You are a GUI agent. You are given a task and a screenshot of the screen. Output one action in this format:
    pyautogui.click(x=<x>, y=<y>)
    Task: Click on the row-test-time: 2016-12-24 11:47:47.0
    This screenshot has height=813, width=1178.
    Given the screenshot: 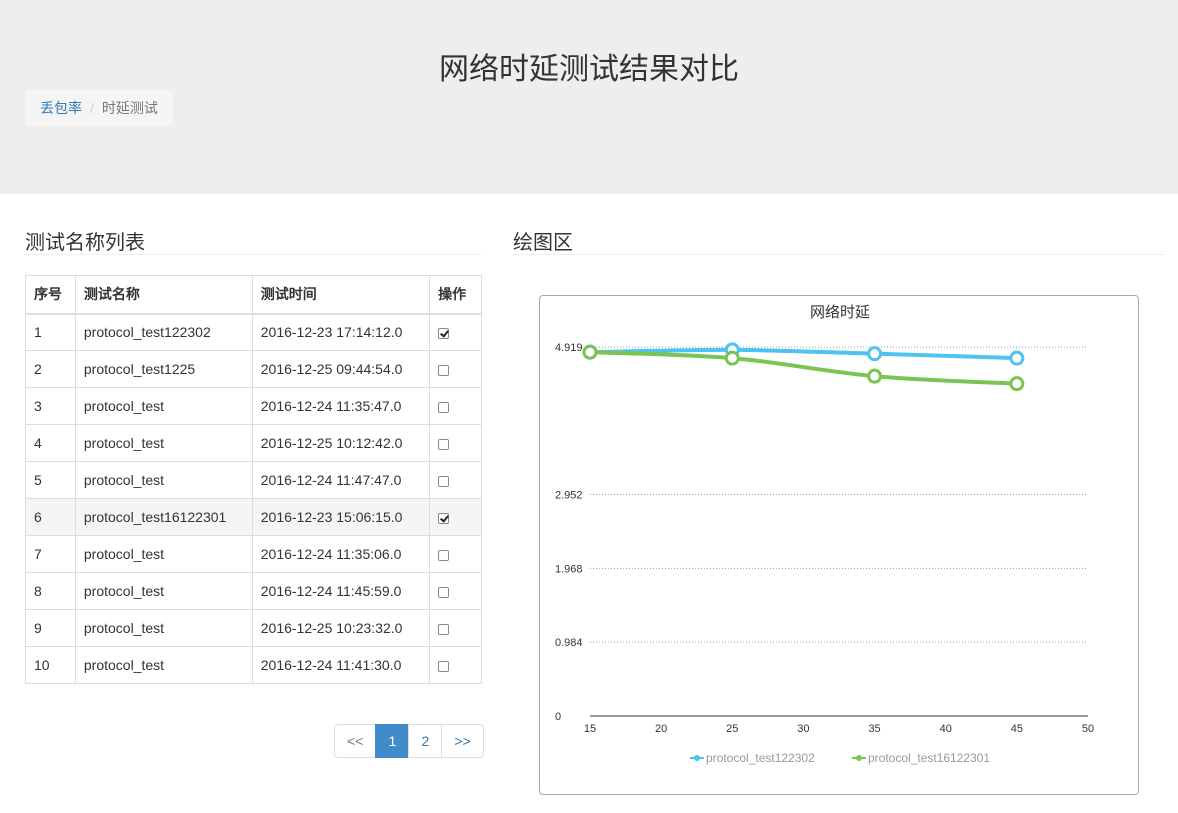 What is the action you would take?
    pyautogui.click(x=341, y=480)
    